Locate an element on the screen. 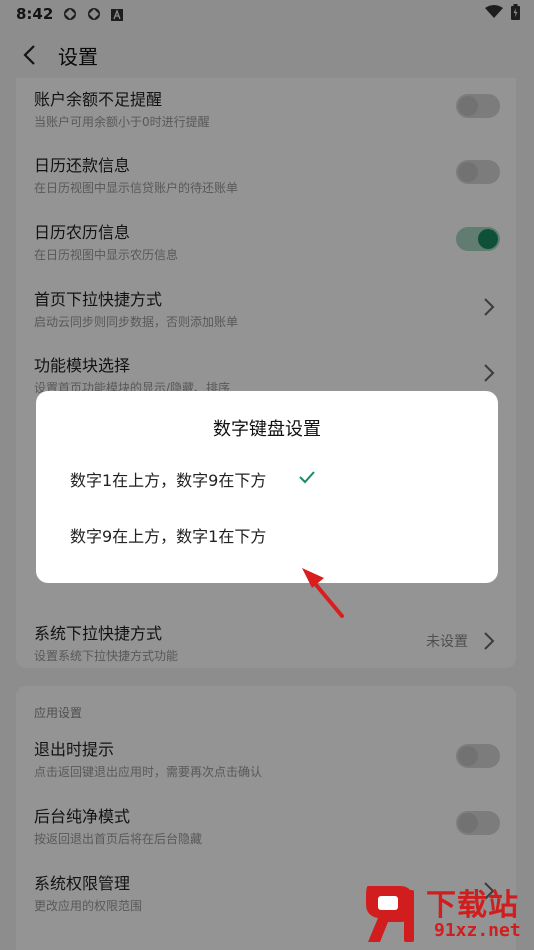 Image resolution: width=534 pixels, height=950 pixels. watermark-name: 下载站 is located at coordinates (472, 905).